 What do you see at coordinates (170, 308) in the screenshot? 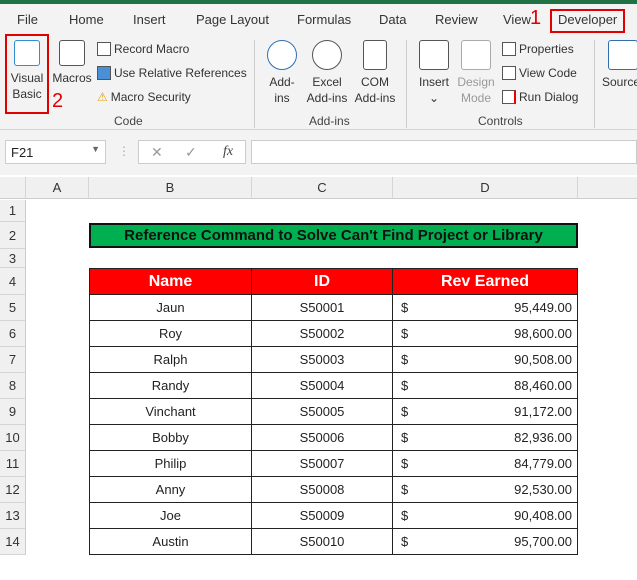
I see `cell-name: Jaun` at bounding box center [170, 308].